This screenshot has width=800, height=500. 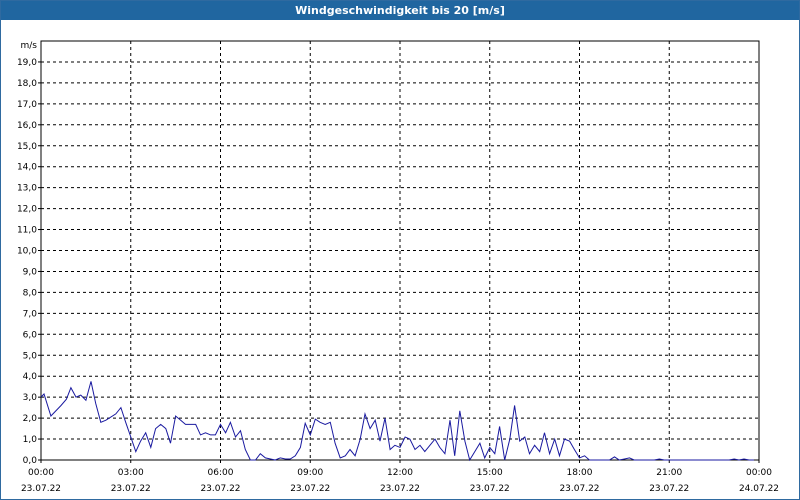 I want to click on y-tick-label: 3,0, so click(x=30, y=398).